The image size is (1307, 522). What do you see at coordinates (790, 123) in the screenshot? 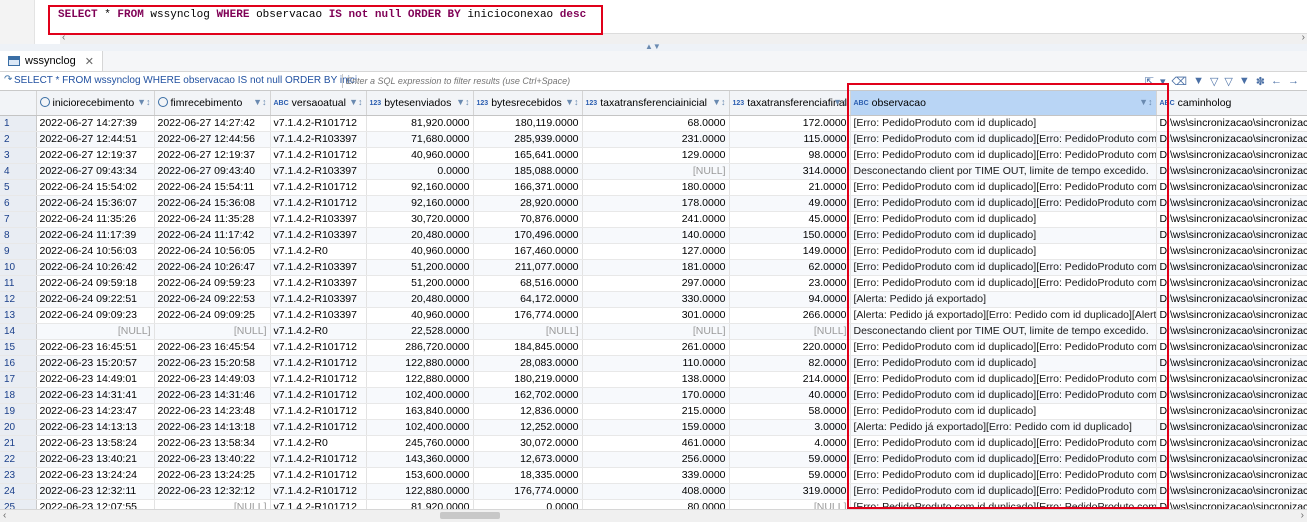
I see `table-cell: 172.0000` at bounding box center [790, 123].